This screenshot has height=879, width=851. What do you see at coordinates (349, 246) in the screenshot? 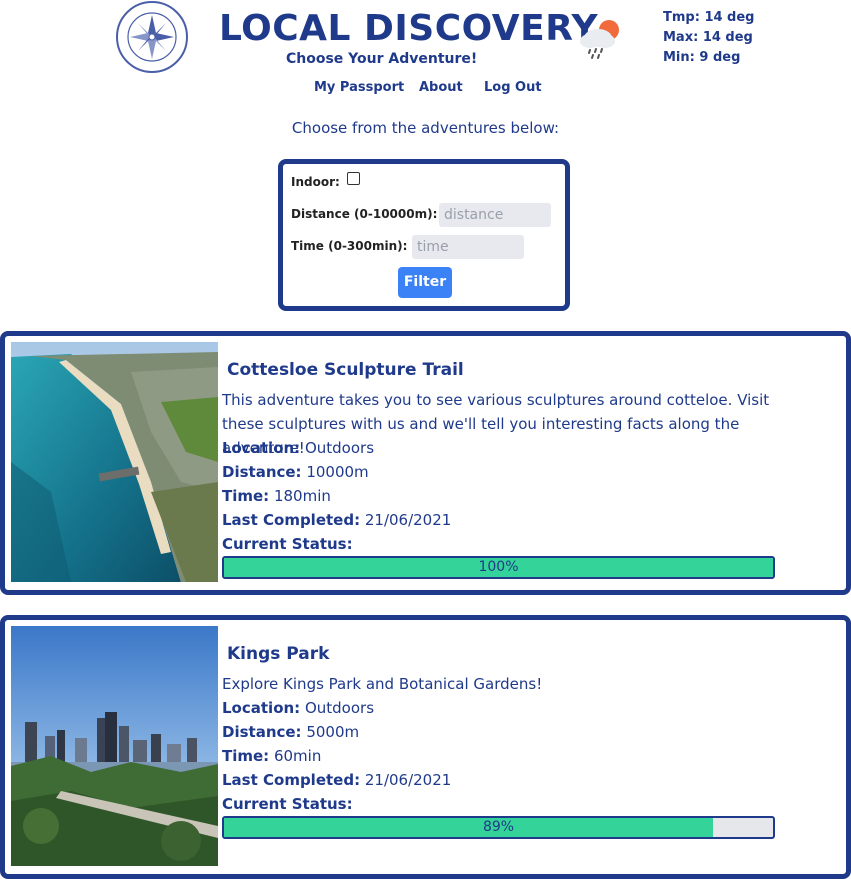
I see `time-label: Time (0-300min):` at bounding box center [349, 246].